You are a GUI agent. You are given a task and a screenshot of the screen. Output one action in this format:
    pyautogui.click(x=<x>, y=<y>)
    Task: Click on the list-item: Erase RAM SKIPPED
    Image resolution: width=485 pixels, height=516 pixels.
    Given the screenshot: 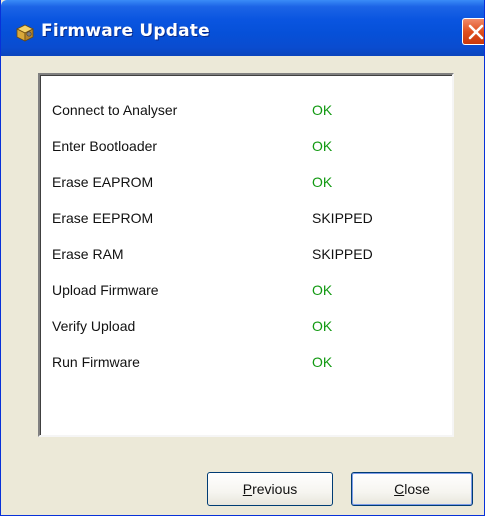 What is the action you would take?
    pyautogui.click(x=240, y=256)
    